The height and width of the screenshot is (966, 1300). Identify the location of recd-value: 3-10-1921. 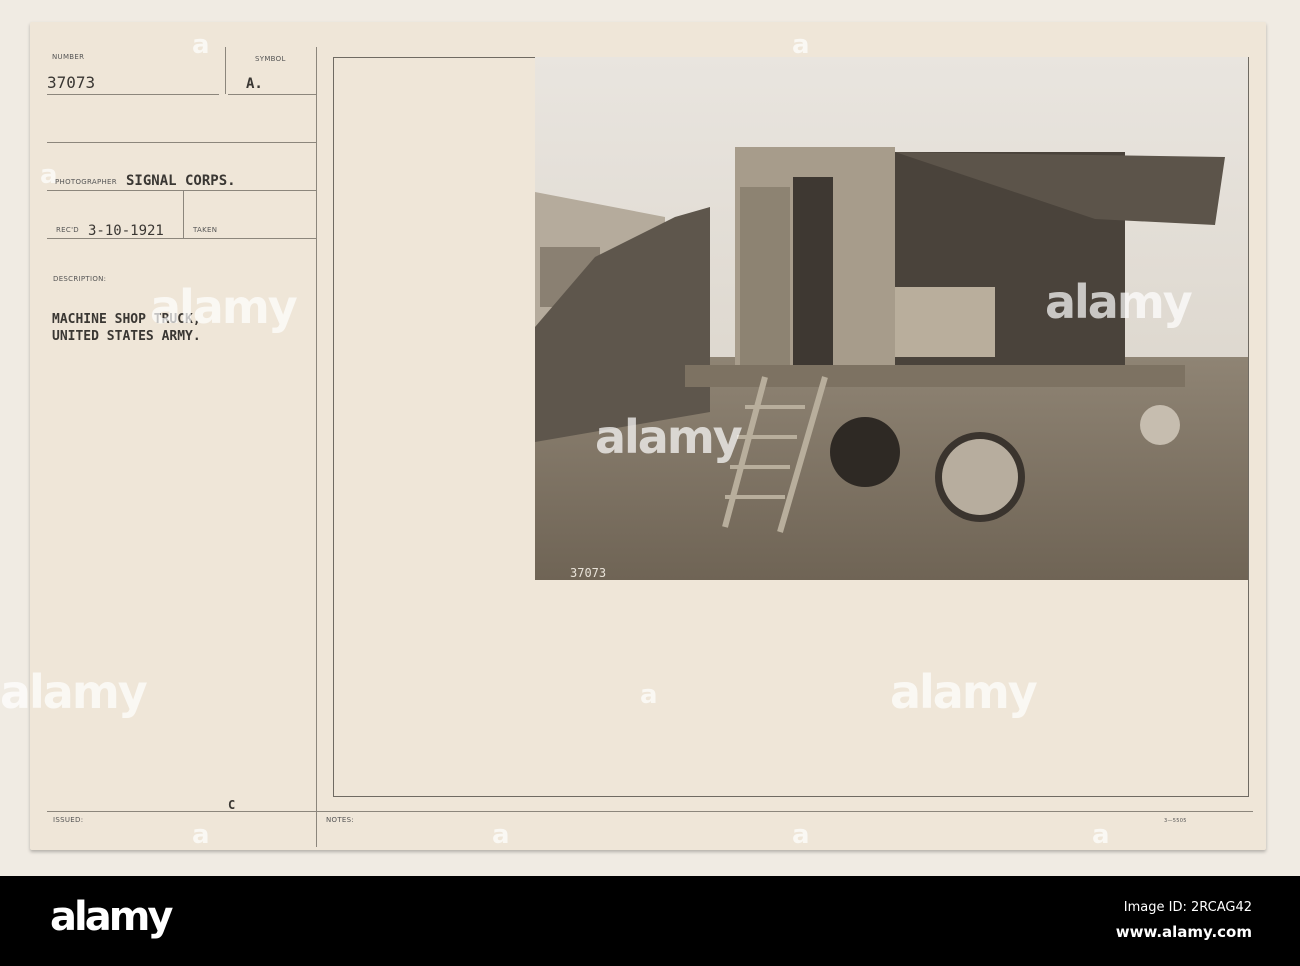
(126, 231).